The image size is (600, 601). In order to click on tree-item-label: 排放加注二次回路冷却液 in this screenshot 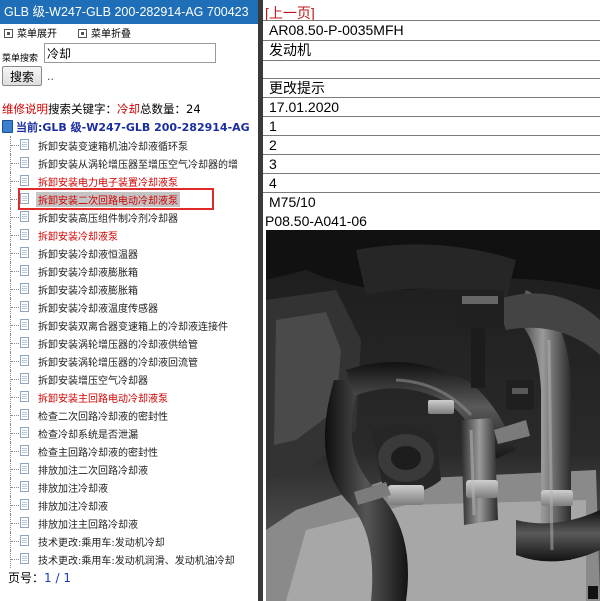, I will do `click(93, 471)`.